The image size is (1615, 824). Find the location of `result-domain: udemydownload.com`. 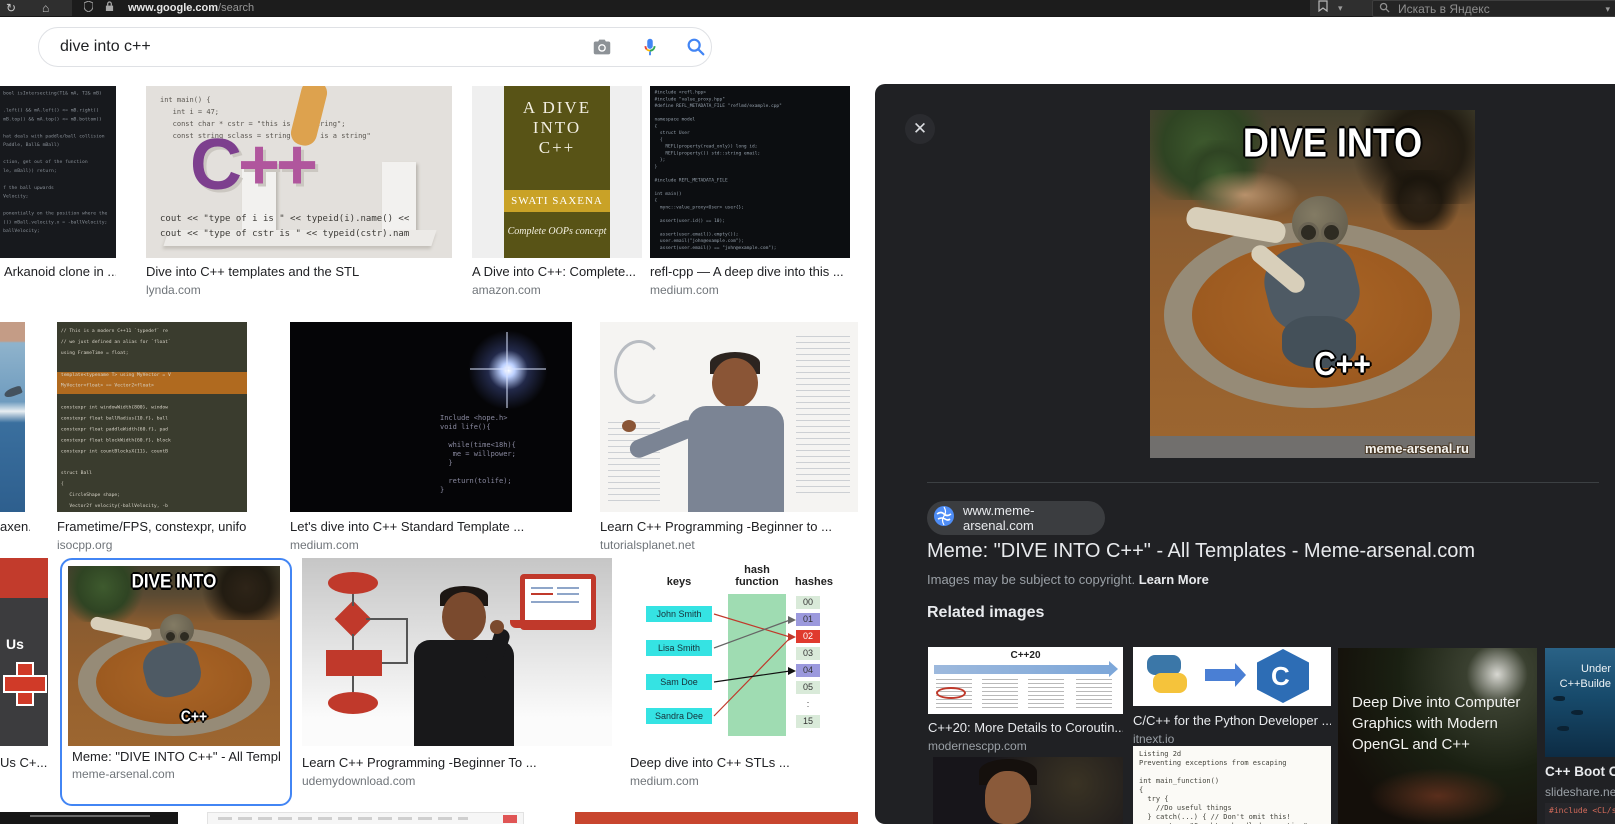

result-domain: udemydownload.com is located at coordinates (452, 781).